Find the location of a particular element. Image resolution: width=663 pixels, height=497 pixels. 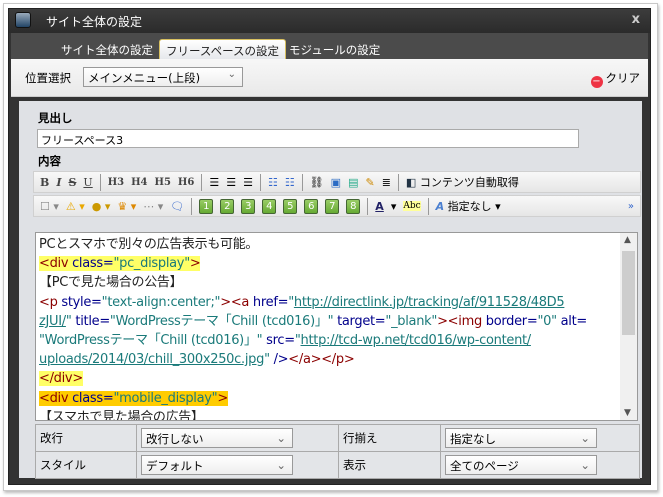

minus-circle-icon: − is located at coordinates (596, 82).